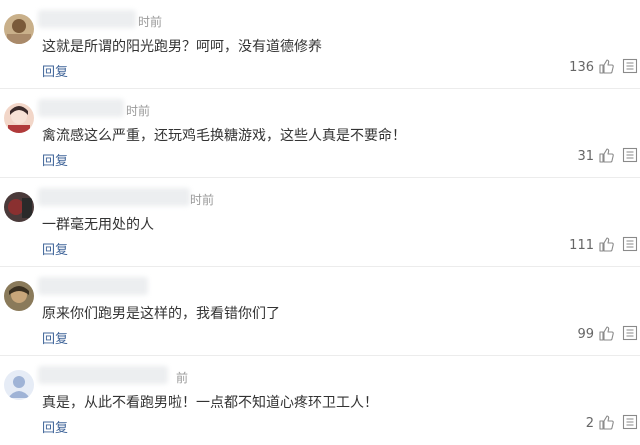 Image resolution: width=640 pixels, height=445 pixels. I want to click on comment-text: 原来你们跑男是这样的，我看错你们了, so click(161, 314).